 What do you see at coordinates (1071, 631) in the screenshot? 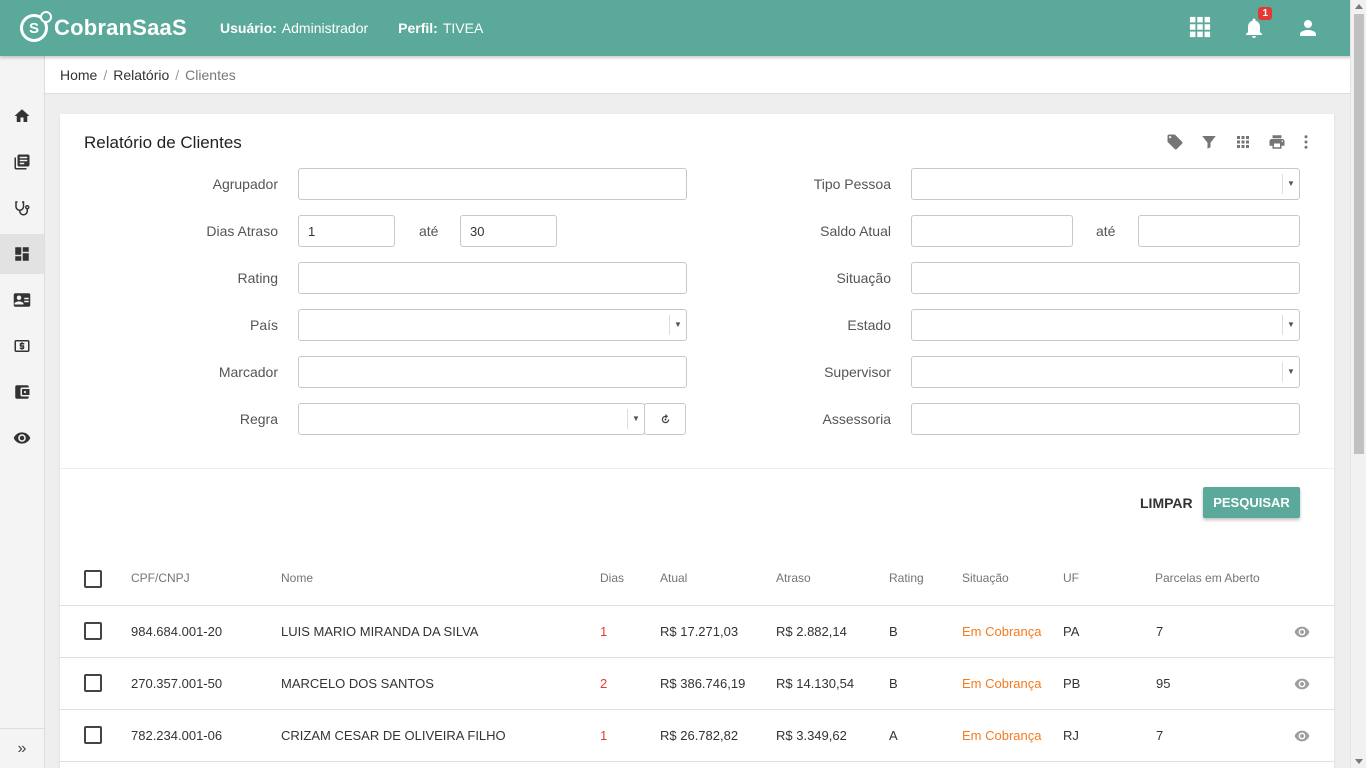
I see `cell-uf: PA` at bounding box center [1071, 631].